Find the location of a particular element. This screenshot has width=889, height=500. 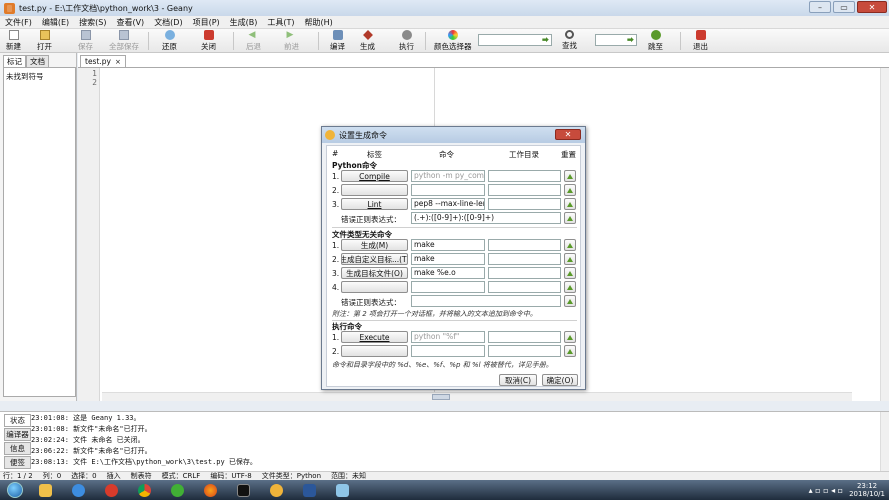

independent-row4-command-field is located at coordinates (448, 287).